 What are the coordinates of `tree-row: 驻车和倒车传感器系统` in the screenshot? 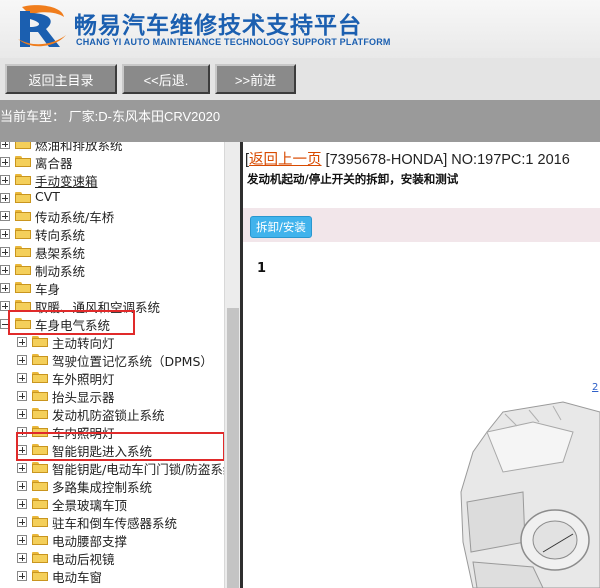 It's located at (112, 522).